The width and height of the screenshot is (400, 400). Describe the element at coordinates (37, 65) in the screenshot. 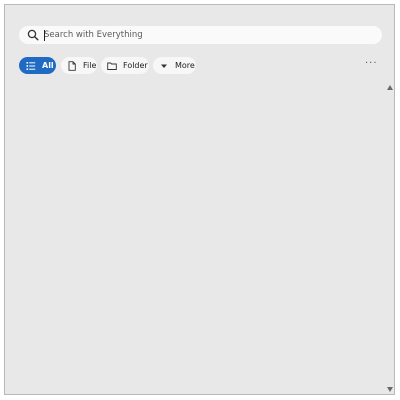

I see `filter-chip-all: All` at that location.